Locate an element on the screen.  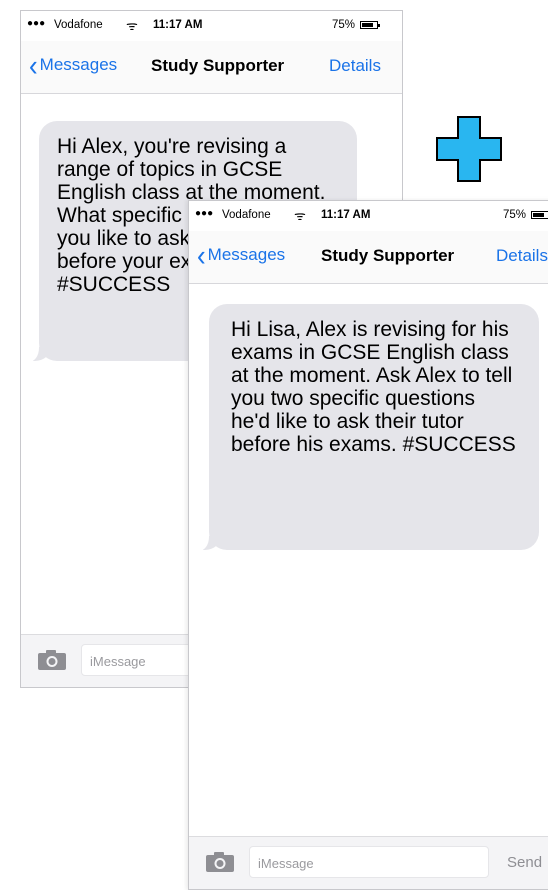
send-button: Send is located at coordinates (524, 862).